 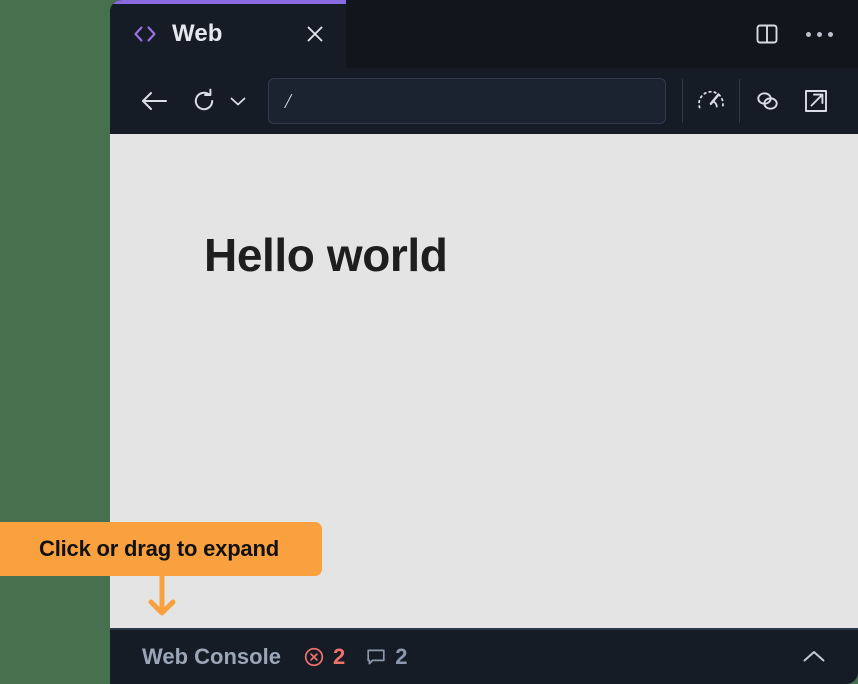 What do you see at coordinates (162, 595) in the screenshot?
I see `arrow-down-icon` at bounding box center [162, 595].